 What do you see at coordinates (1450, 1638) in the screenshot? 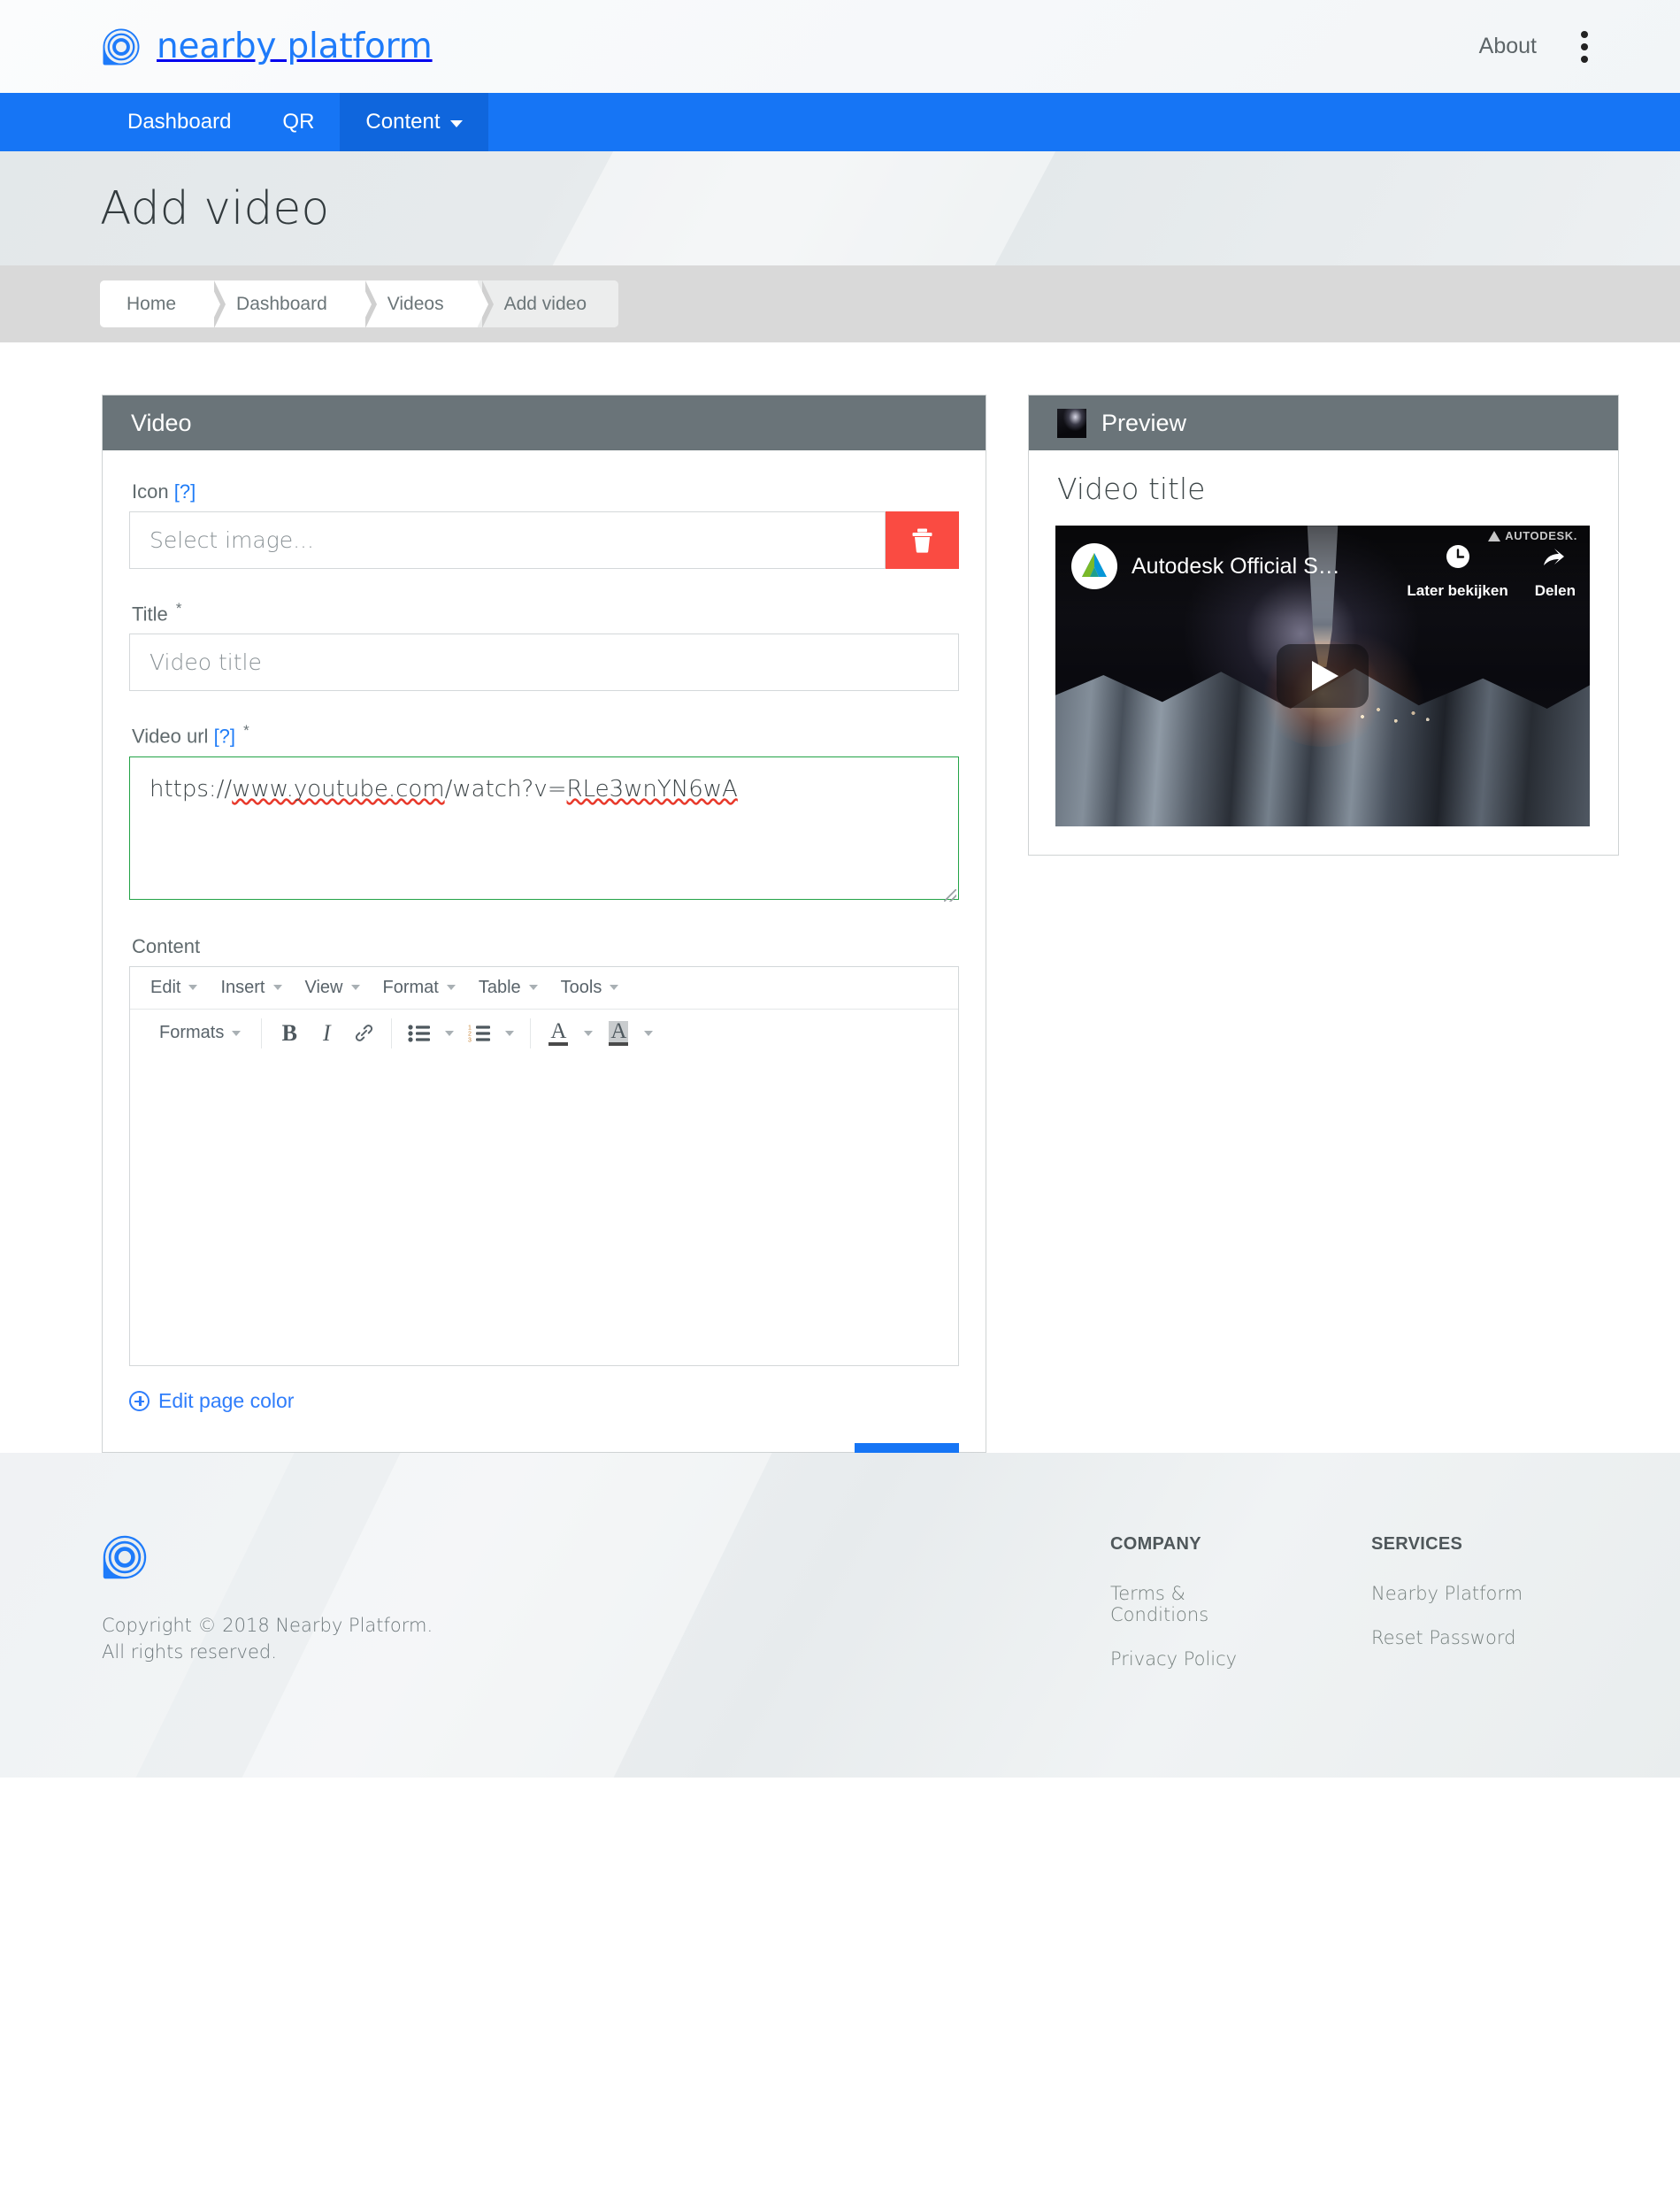
I see `footer-link-reset-password: Reset Password` at bounding box center [1450, 1638].